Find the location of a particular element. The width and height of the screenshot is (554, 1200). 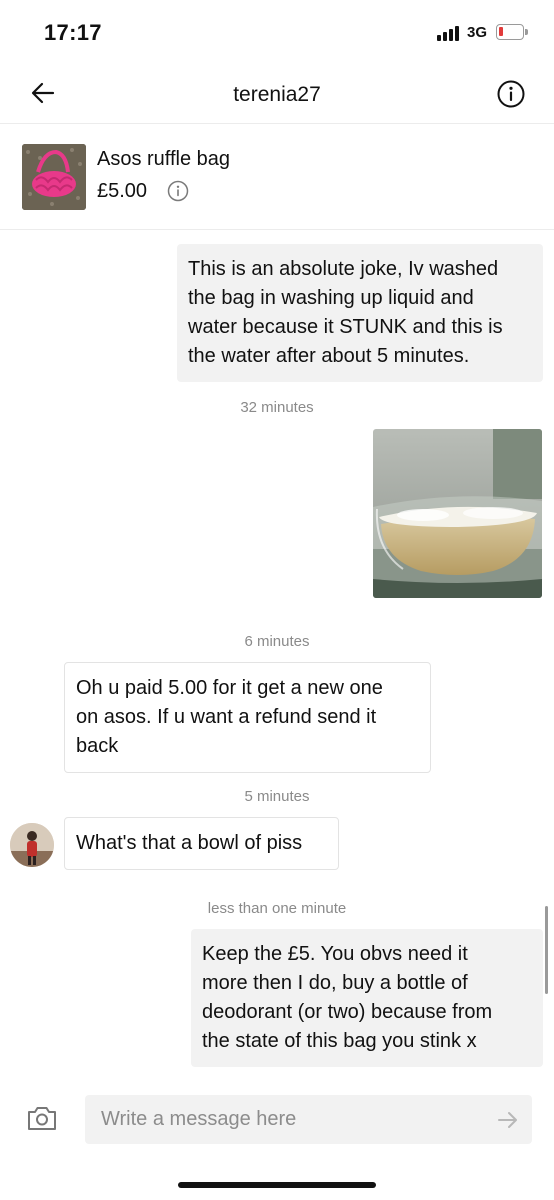

signal-strength-icon is located at coordinates (450, 33).